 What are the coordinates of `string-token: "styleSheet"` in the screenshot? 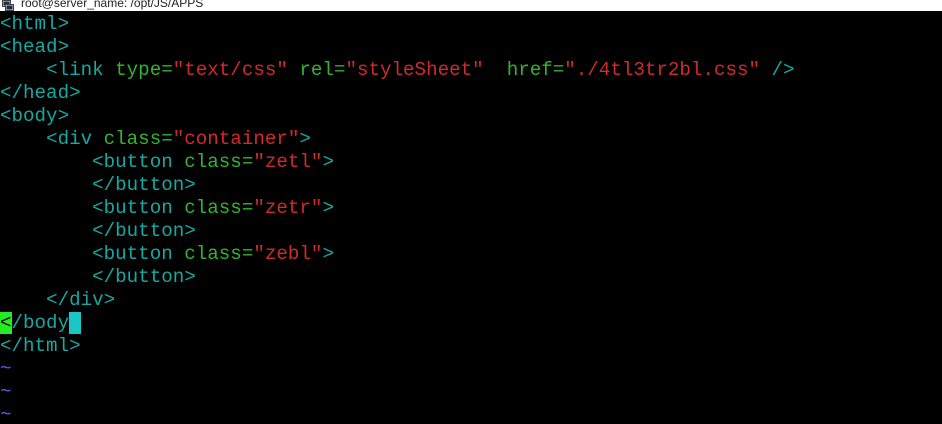 It's located at (414, 70).